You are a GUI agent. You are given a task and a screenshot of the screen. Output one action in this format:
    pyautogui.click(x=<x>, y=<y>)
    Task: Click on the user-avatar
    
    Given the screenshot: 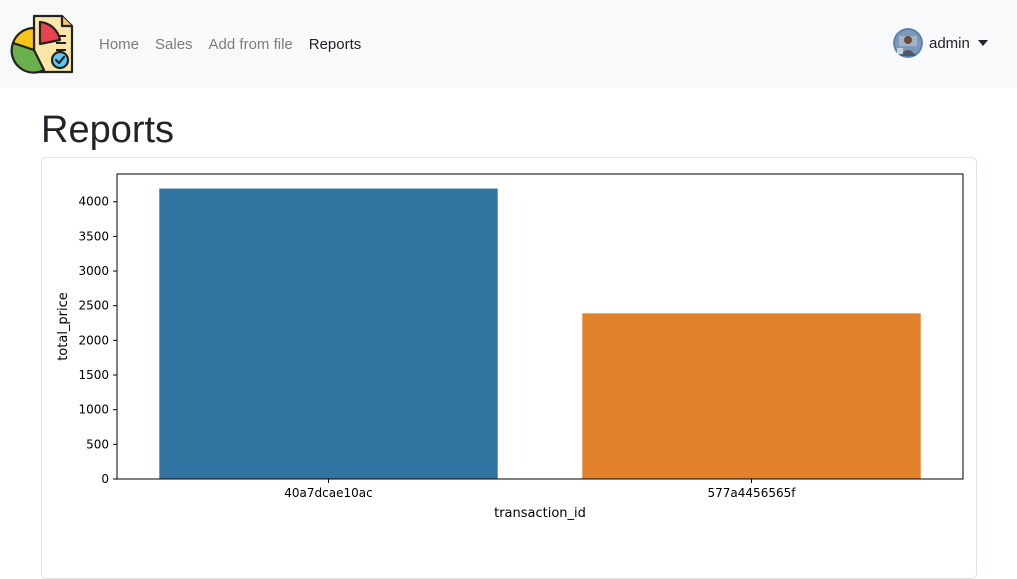 What is the action you would take?
    pyautogui.click(x=908, y=43)
    